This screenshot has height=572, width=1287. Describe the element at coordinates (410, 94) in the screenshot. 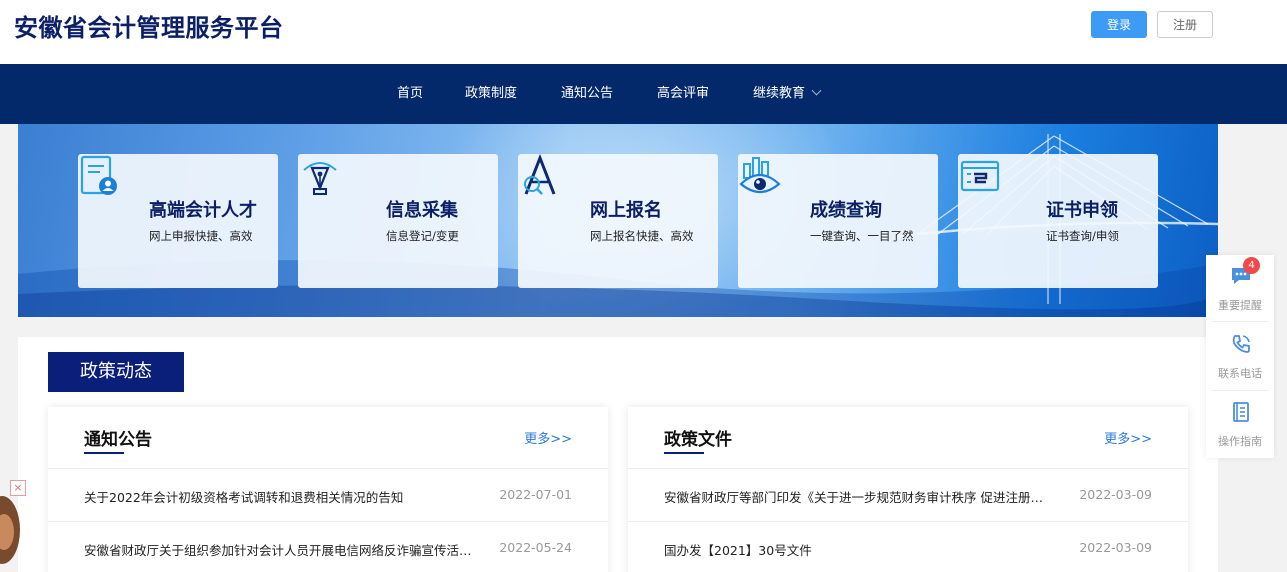

I see `nav-item-home: 首页` at that location.